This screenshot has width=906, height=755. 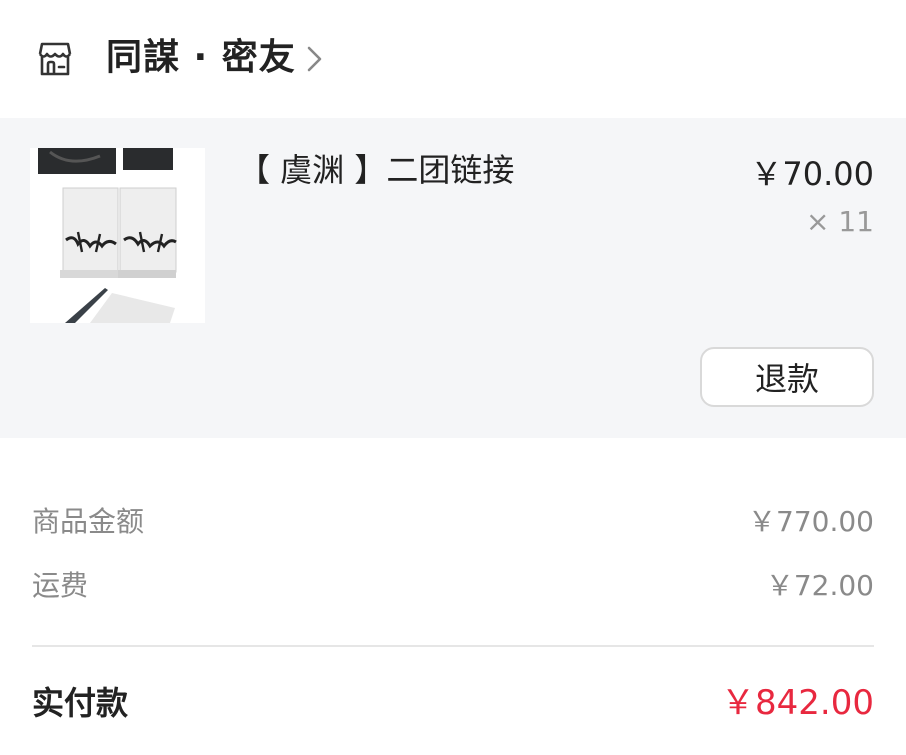 I want to click on shop-name: 同謀 · 密友, so click(x=201, y=58).